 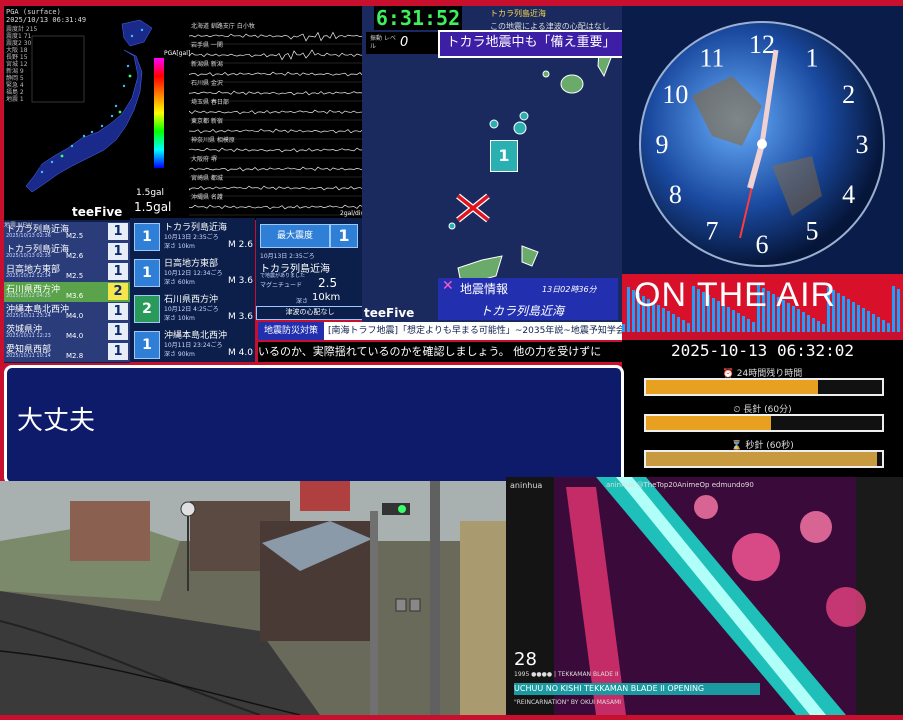 What do you see at coordinates (675, 194) in the screenshot?
I see `clock-number: 8` at bounding box center [675, 194].